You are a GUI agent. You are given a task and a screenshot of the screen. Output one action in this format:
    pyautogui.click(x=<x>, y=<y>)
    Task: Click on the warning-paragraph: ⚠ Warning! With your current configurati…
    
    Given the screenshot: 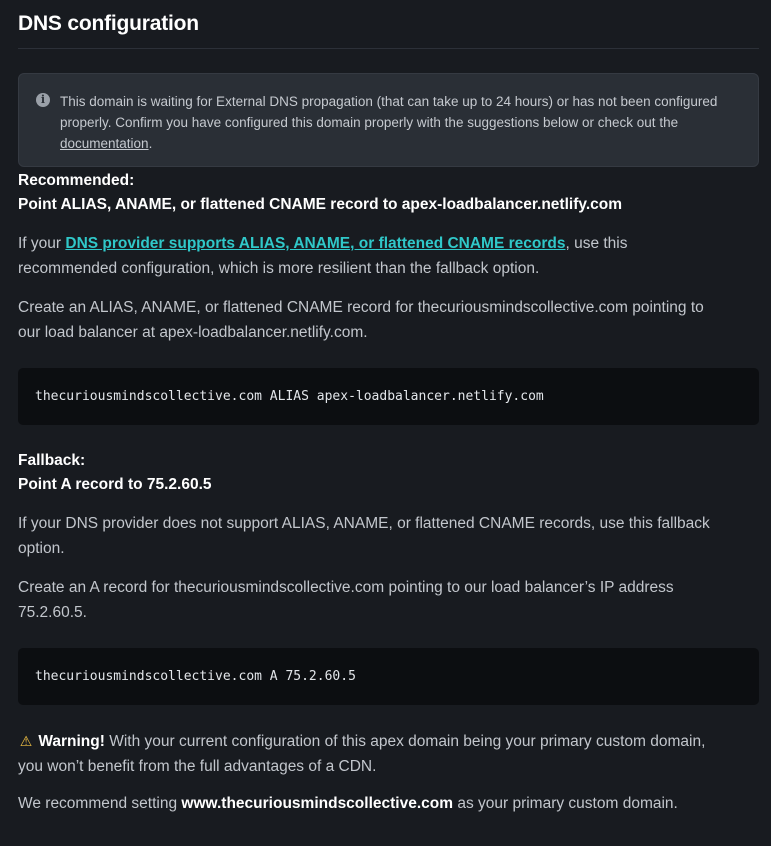 What is the action you would take?
    pyautogui.click(x=368, y=754)
    